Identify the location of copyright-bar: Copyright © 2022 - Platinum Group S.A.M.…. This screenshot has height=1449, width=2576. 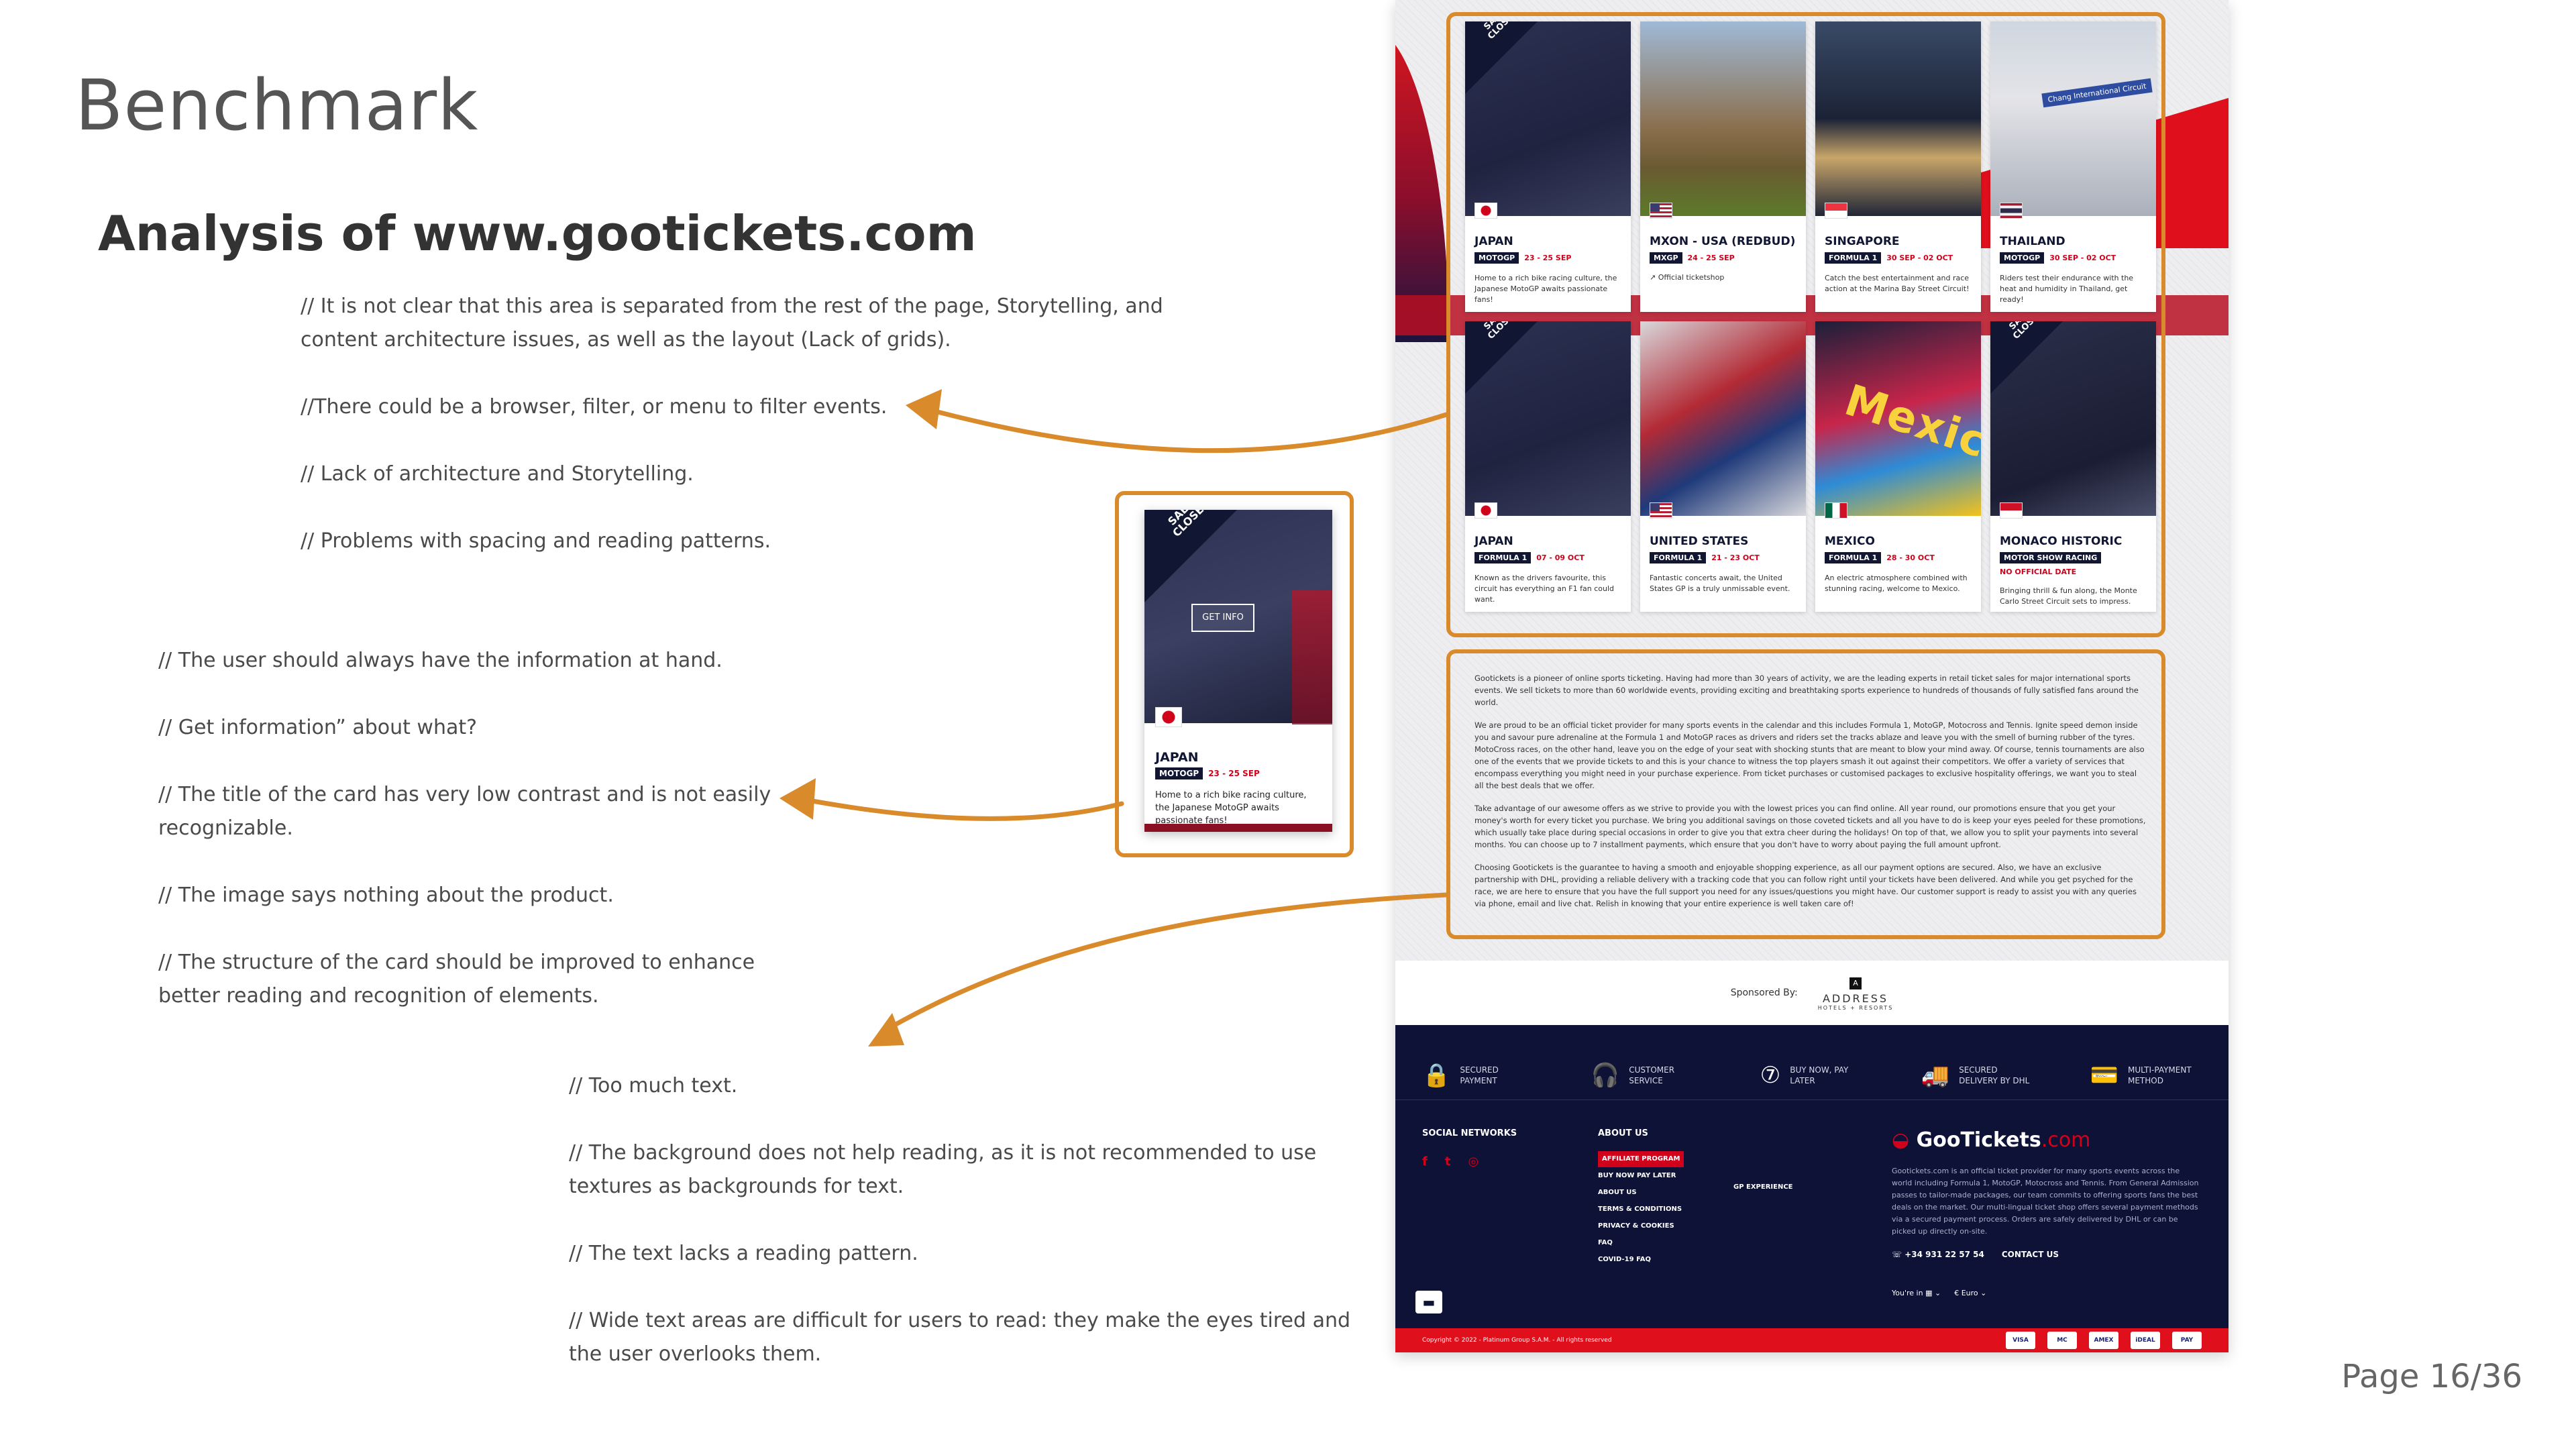
(1812, 1340).